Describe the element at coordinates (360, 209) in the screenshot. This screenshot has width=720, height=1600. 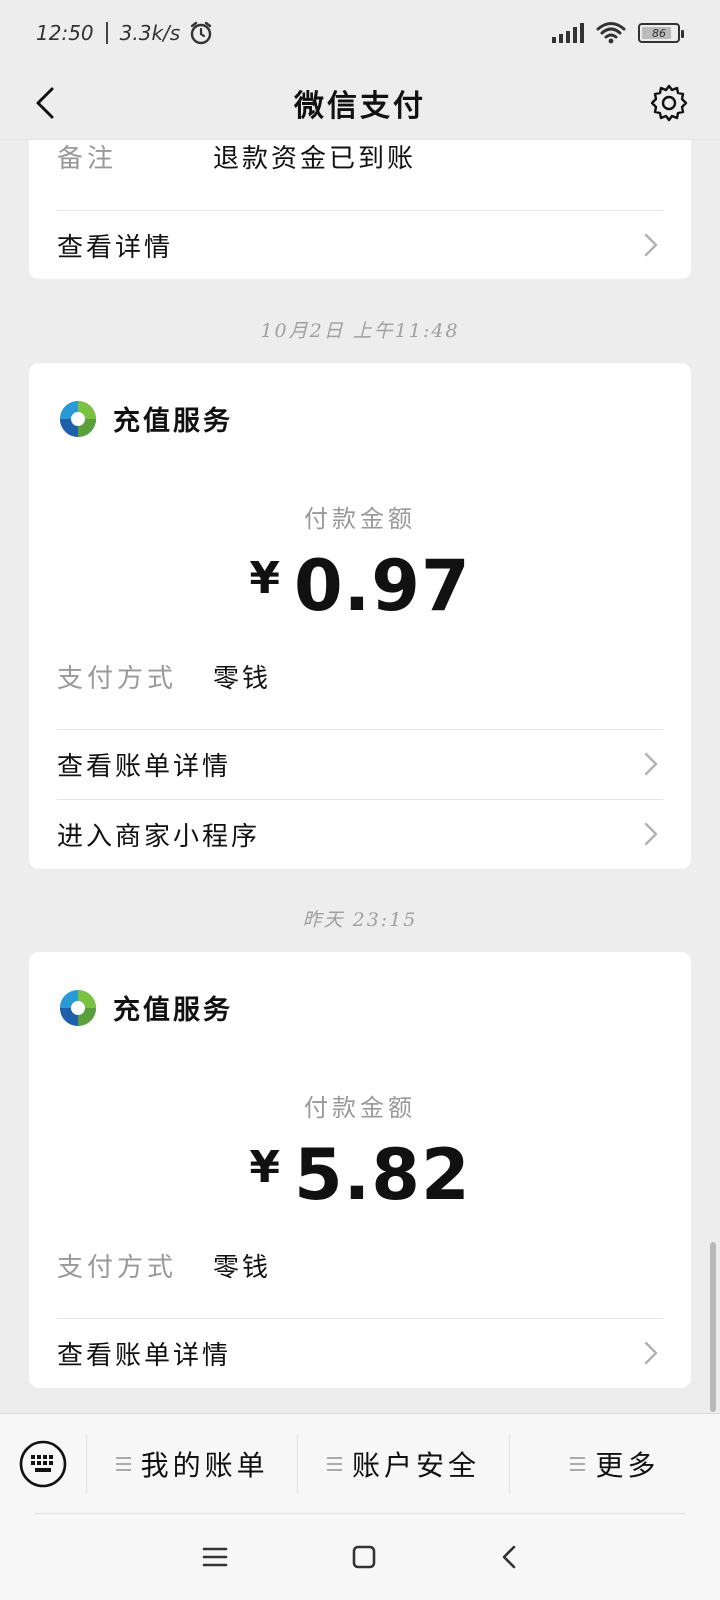
I see `refund-card: 备注 退款资金已到账 查看详情` at that location.